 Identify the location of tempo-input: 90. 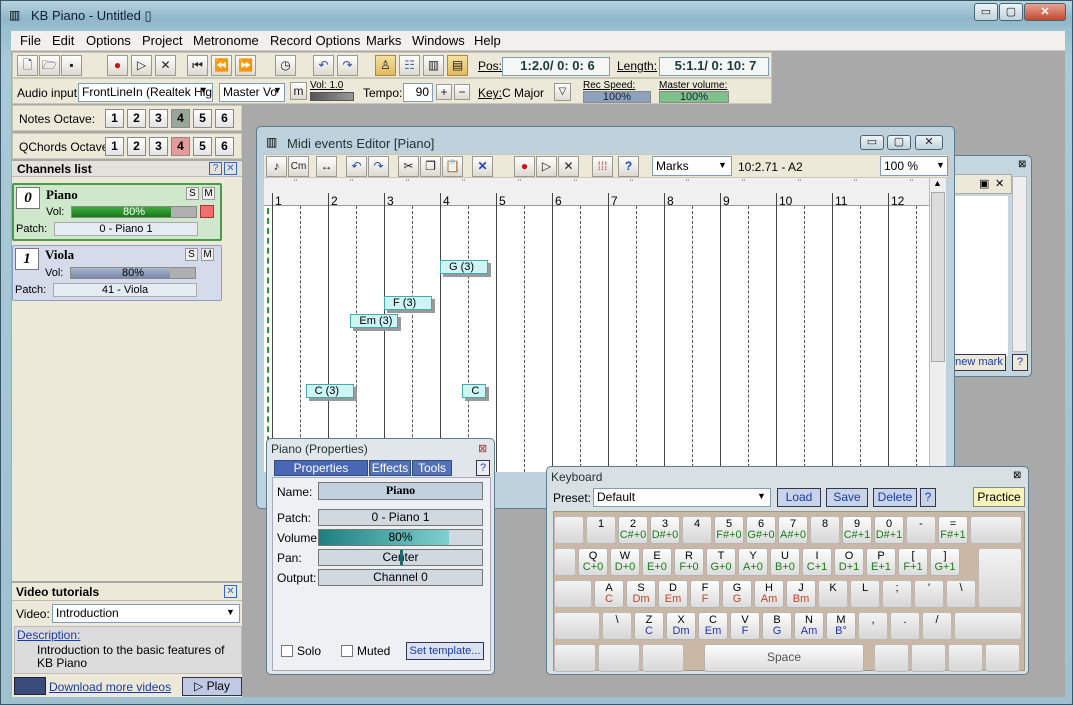
(418, 92).